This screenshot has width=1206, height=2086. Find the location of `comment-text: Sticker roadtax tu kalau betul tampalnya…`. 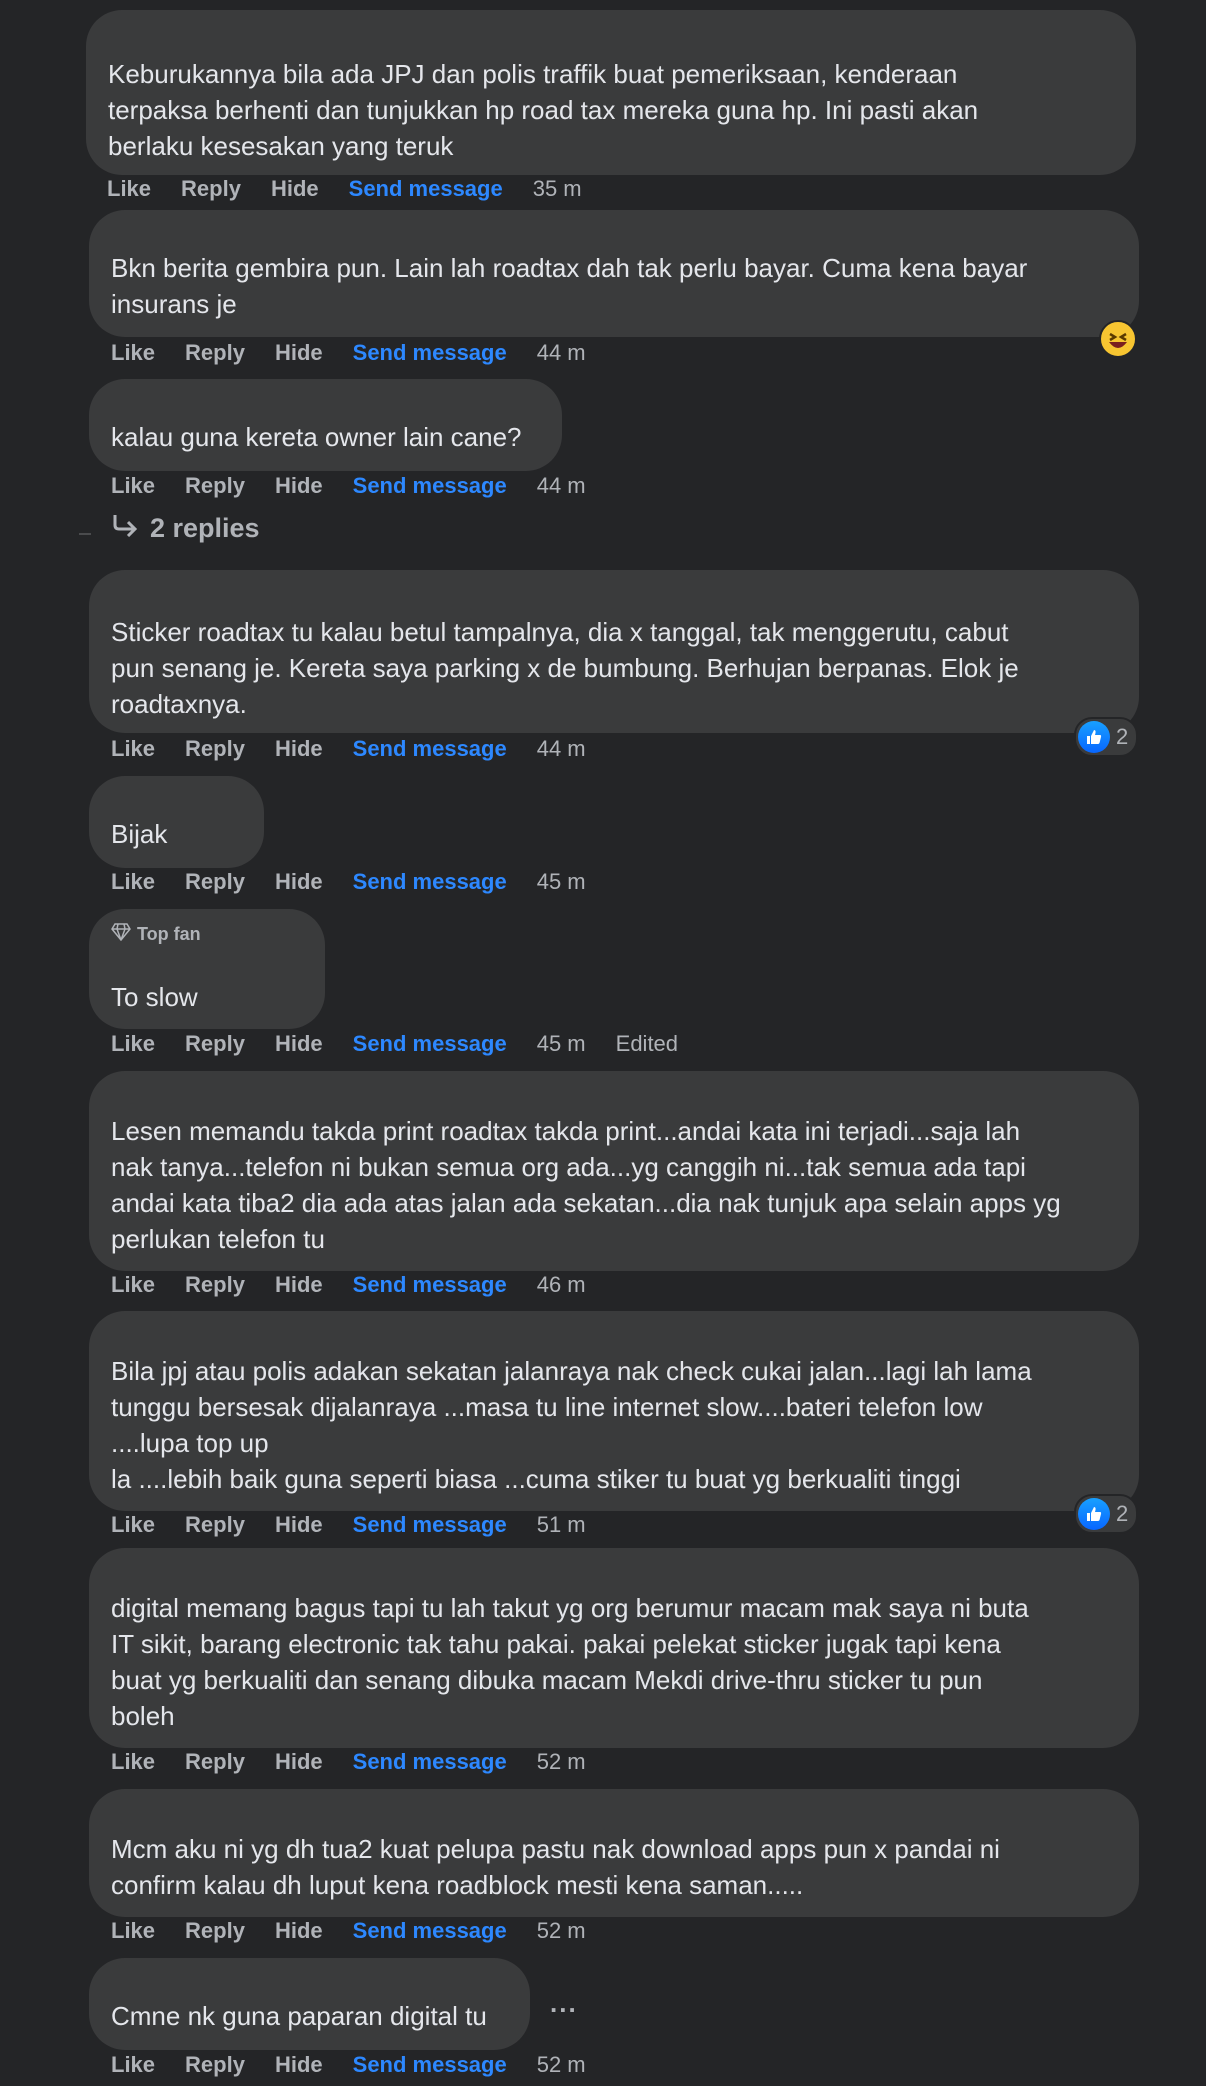

comment-text: Sticker roadtax tu kalau betul tampalnya… is located at coordinates (565, 668).